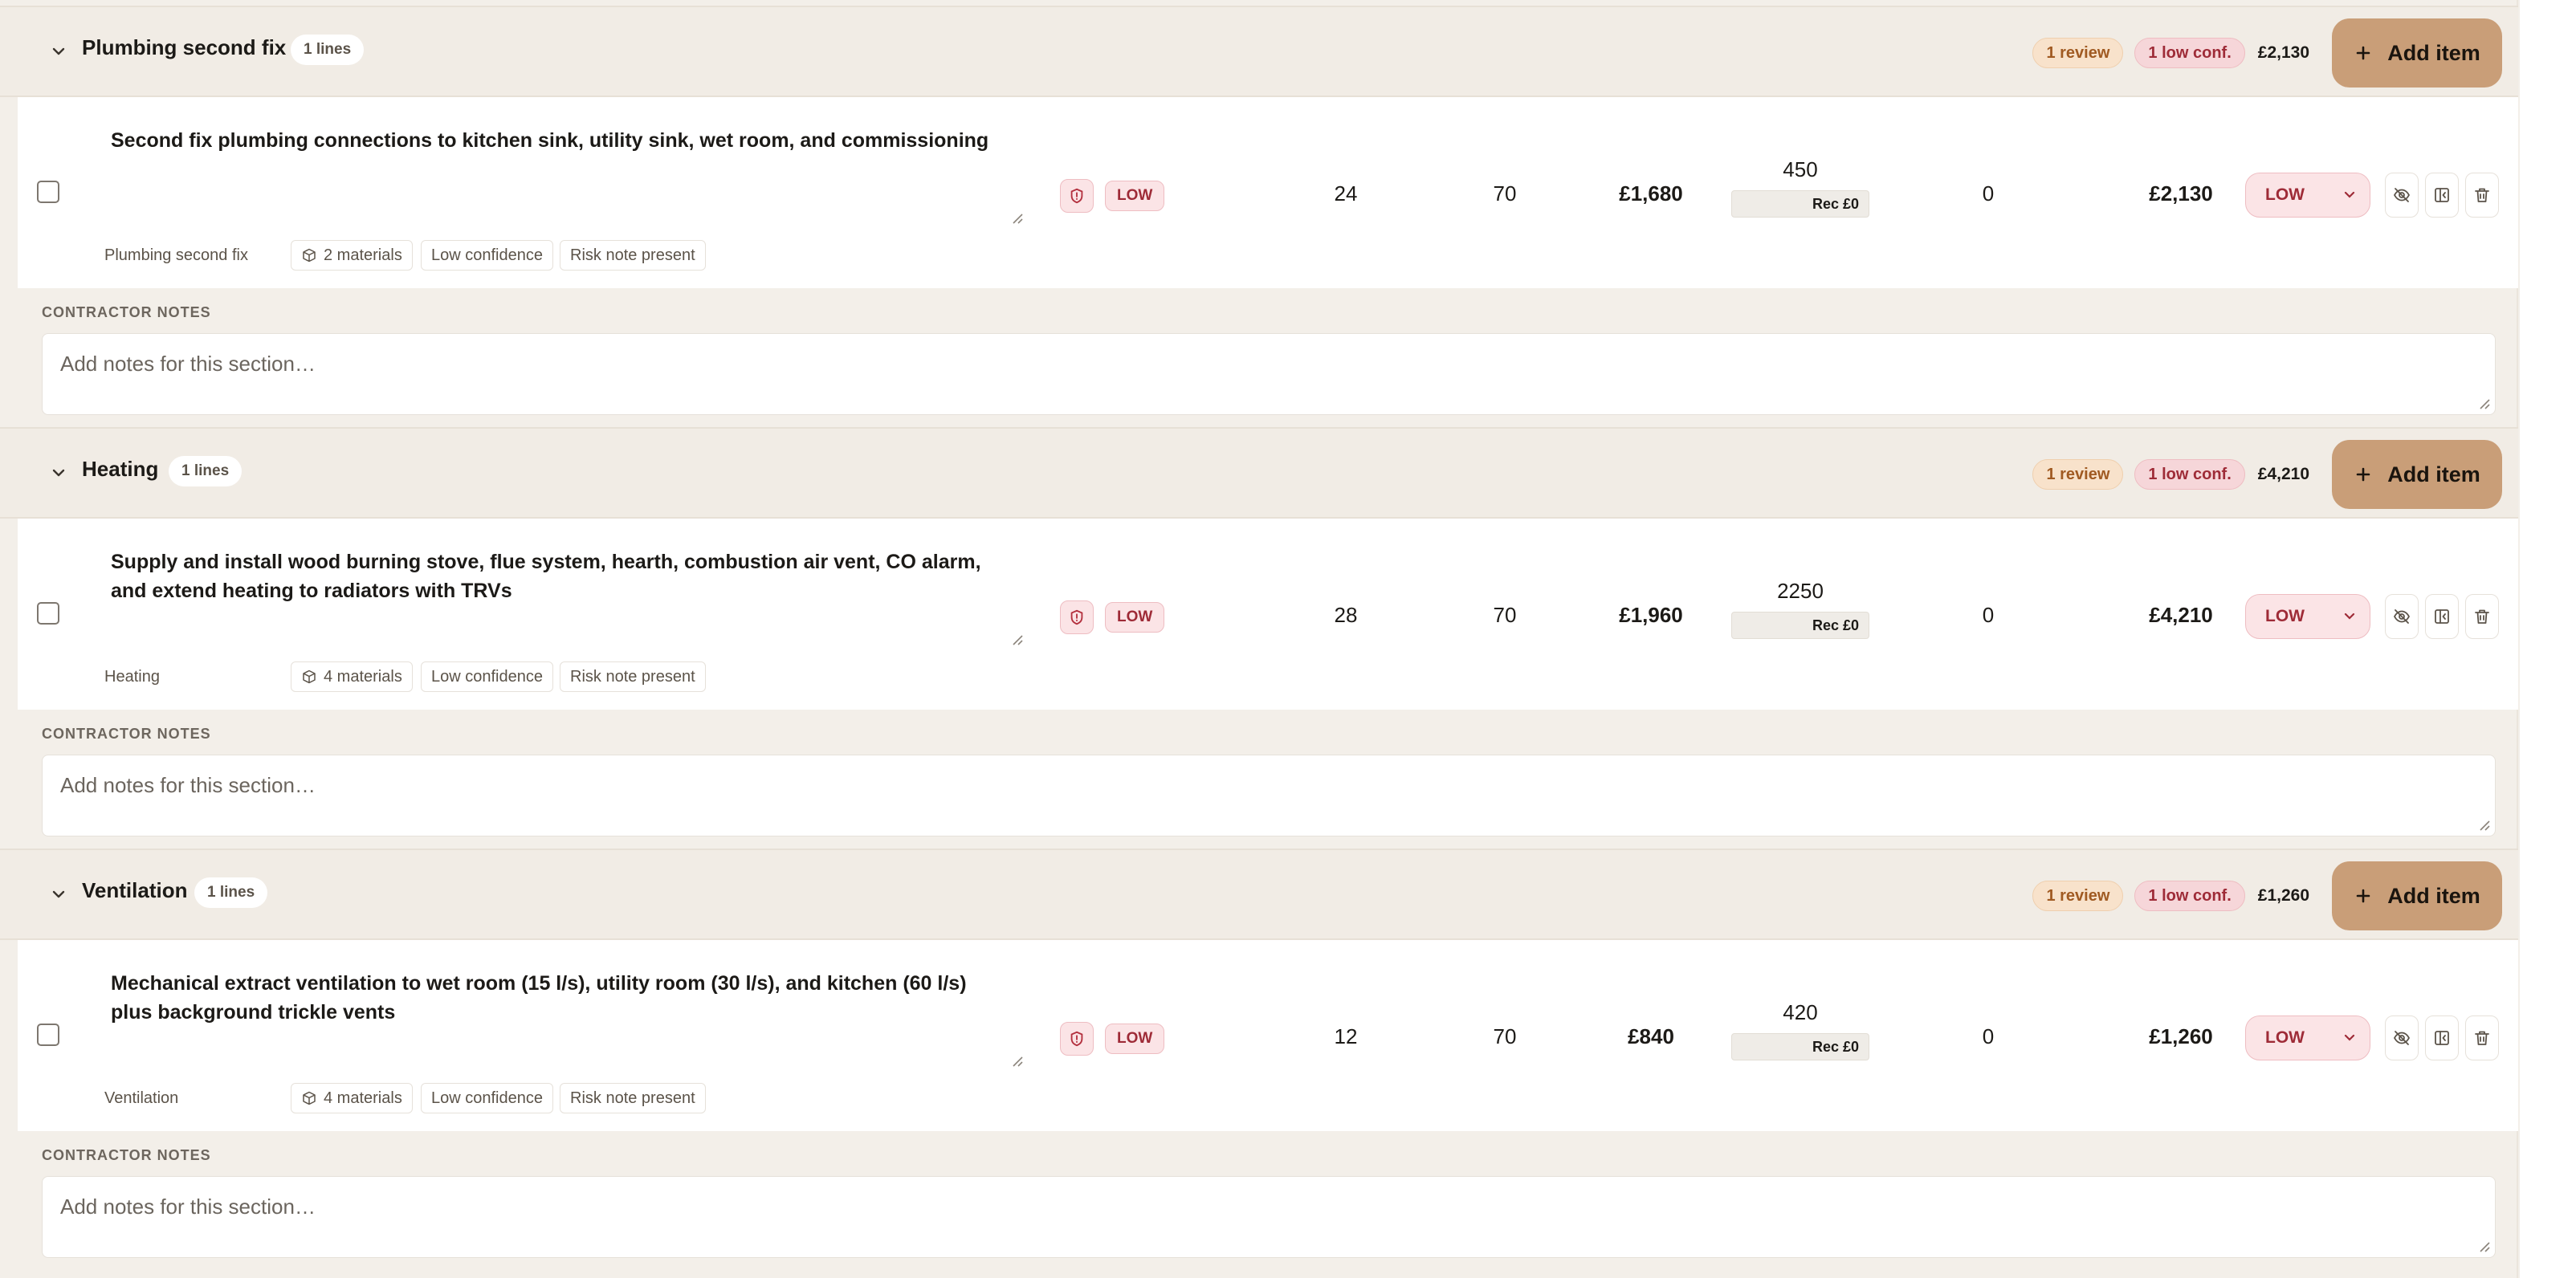 The image size is (2576, 1278). What do you see at coordinates (2181, 1036) in the screenshot?
I see `line-total: £1,260` at bounding box center [2181, 1036].